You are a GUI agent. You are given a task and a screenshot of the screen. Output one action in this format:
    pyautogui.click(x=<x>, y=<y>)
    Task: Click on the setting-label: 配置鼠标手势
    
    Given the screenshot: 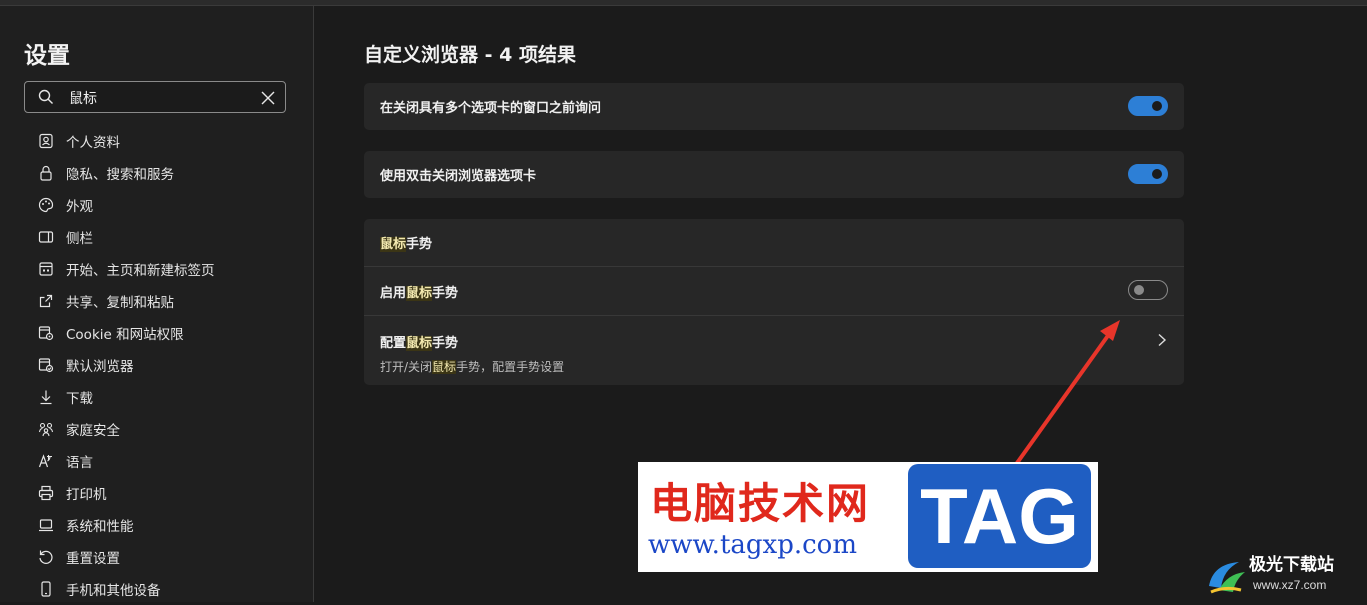 What is the action you would take?
    pyautogui.click(x=419, y=341)
    